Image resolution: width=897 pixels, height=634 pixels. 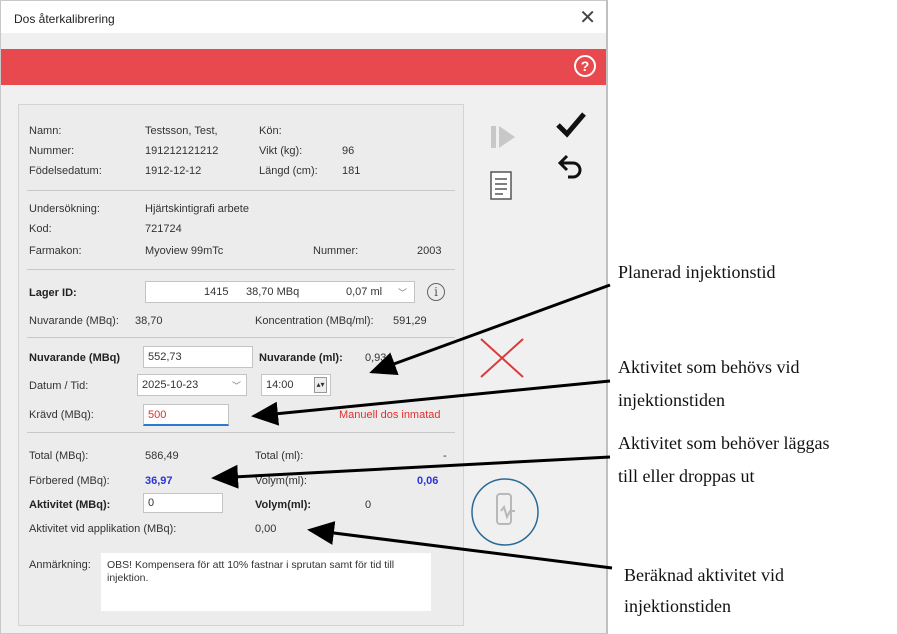 What do you see at coordinates (460, 545) in the screenshot?
I see `arrow-application-activity` at bounding box center [460, 545].